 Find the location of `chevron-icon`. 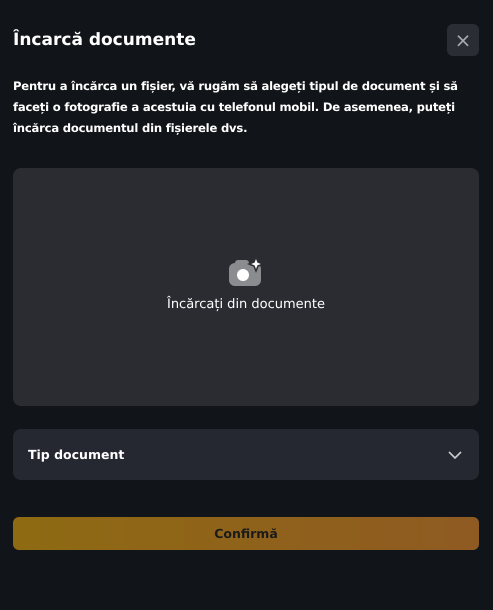

chevron-icon is located at coordinates (455, 454).